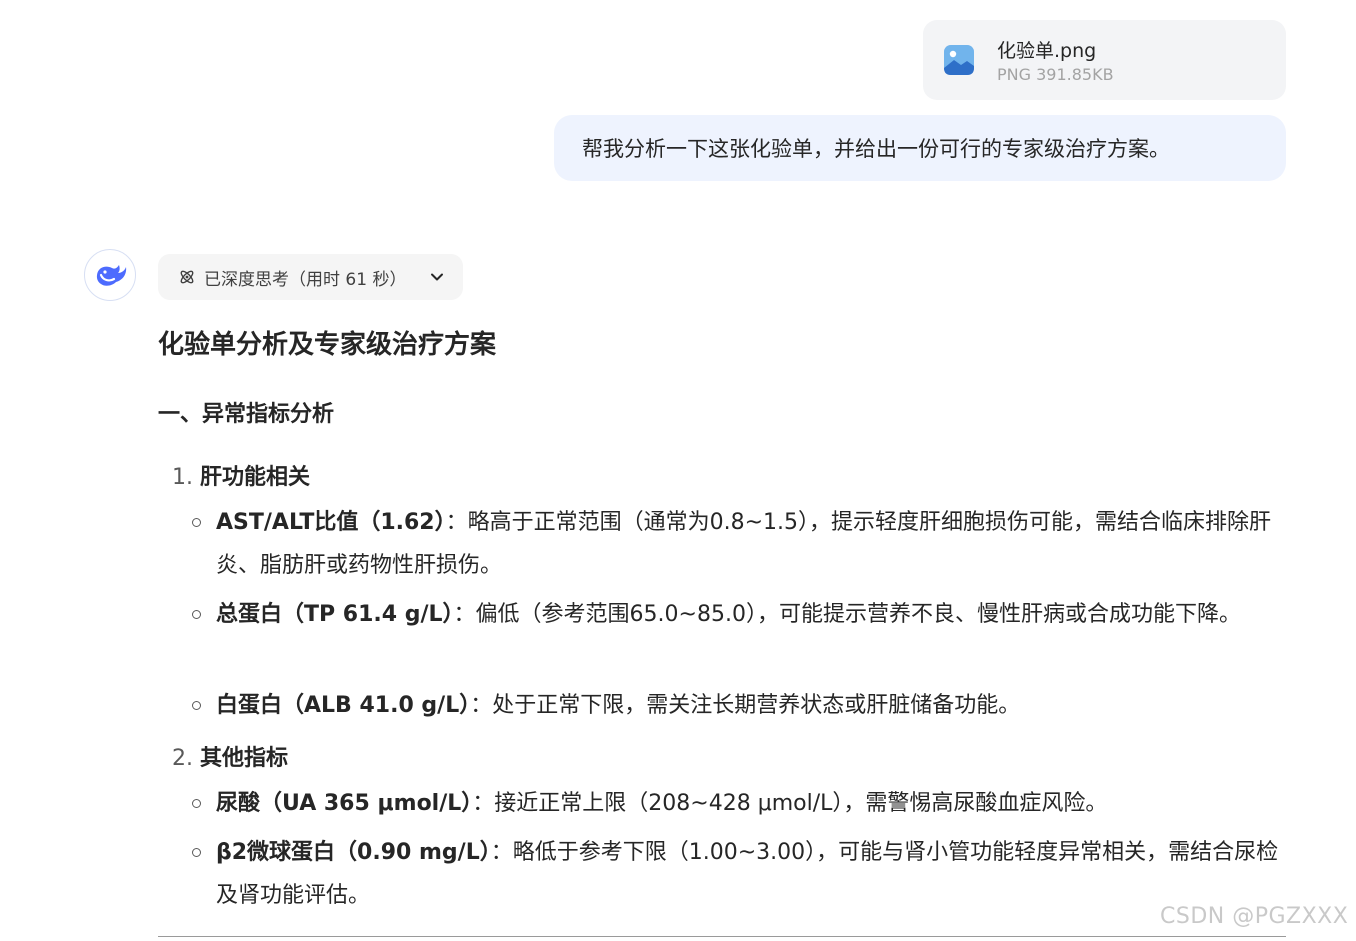 Image resolution: width=1356 pixels, height=941 pixels. I want to click on ordered-list-item: 2. 其他指标, so click(230, 756).